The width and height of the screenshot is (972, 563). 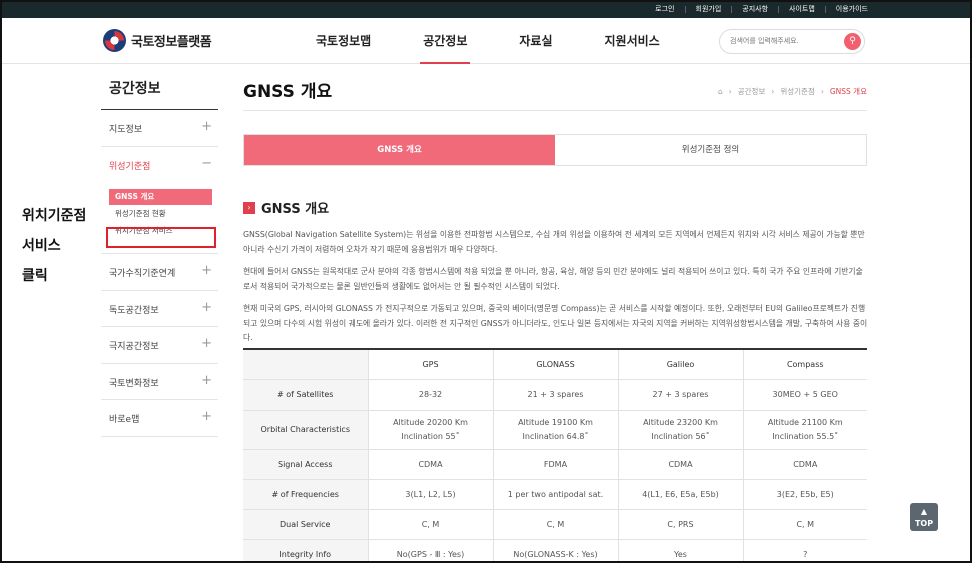 What do you see at coordinates (130, 166) in the screenshot?
I see `sidebar-item-label: 위성기준점` at bounding box center [130, 166].